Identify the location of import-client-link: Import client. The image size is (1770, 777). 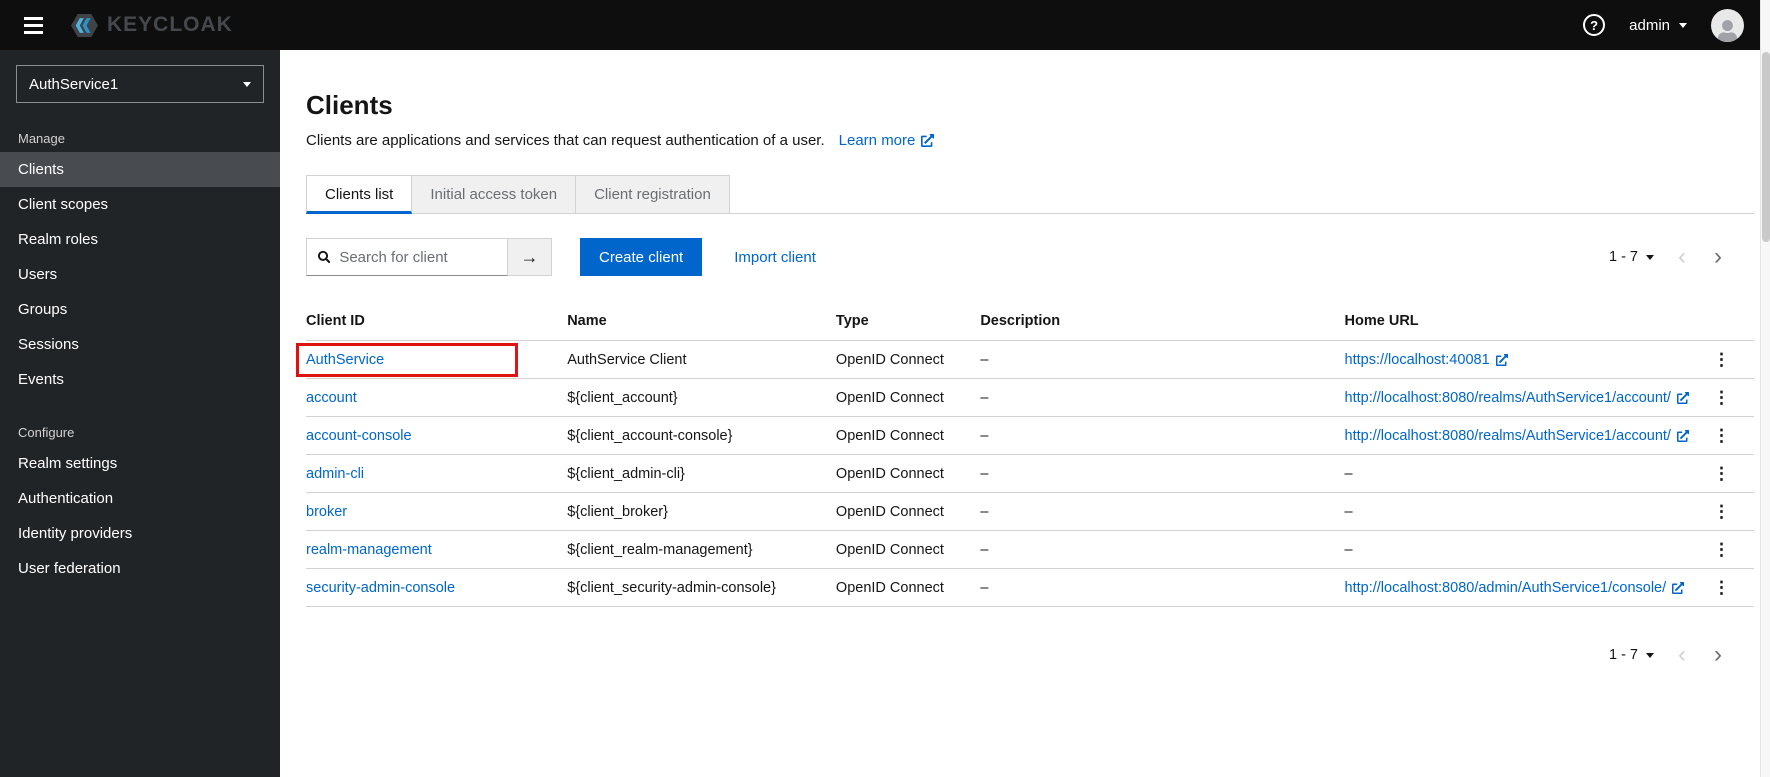
(775, 257).